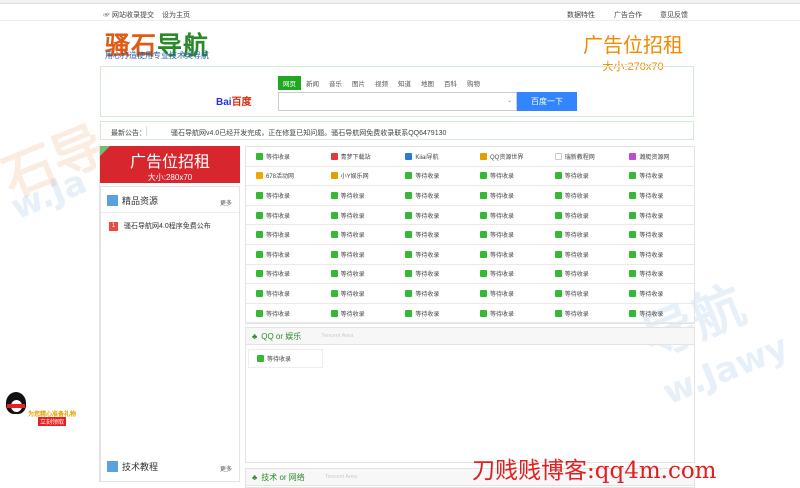  I want to click on top-link-feedback: 意见反馈, so click(674, 15).